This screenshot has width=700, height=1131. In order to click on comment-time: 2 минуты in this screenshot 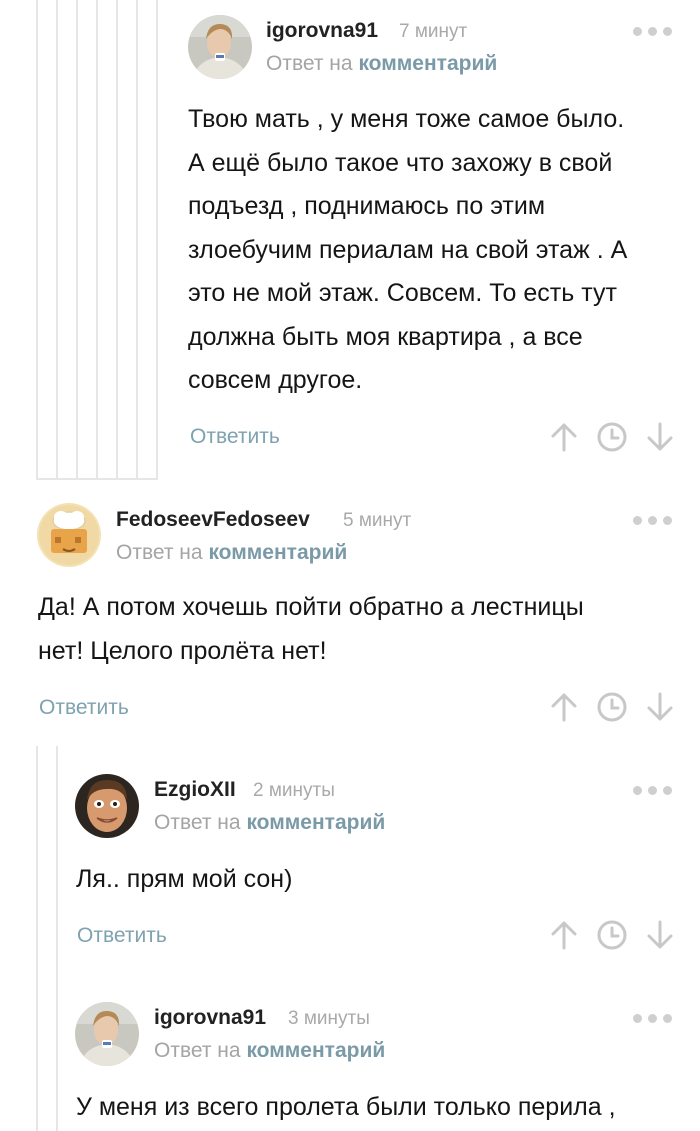, I will do `click(294, 790)`.